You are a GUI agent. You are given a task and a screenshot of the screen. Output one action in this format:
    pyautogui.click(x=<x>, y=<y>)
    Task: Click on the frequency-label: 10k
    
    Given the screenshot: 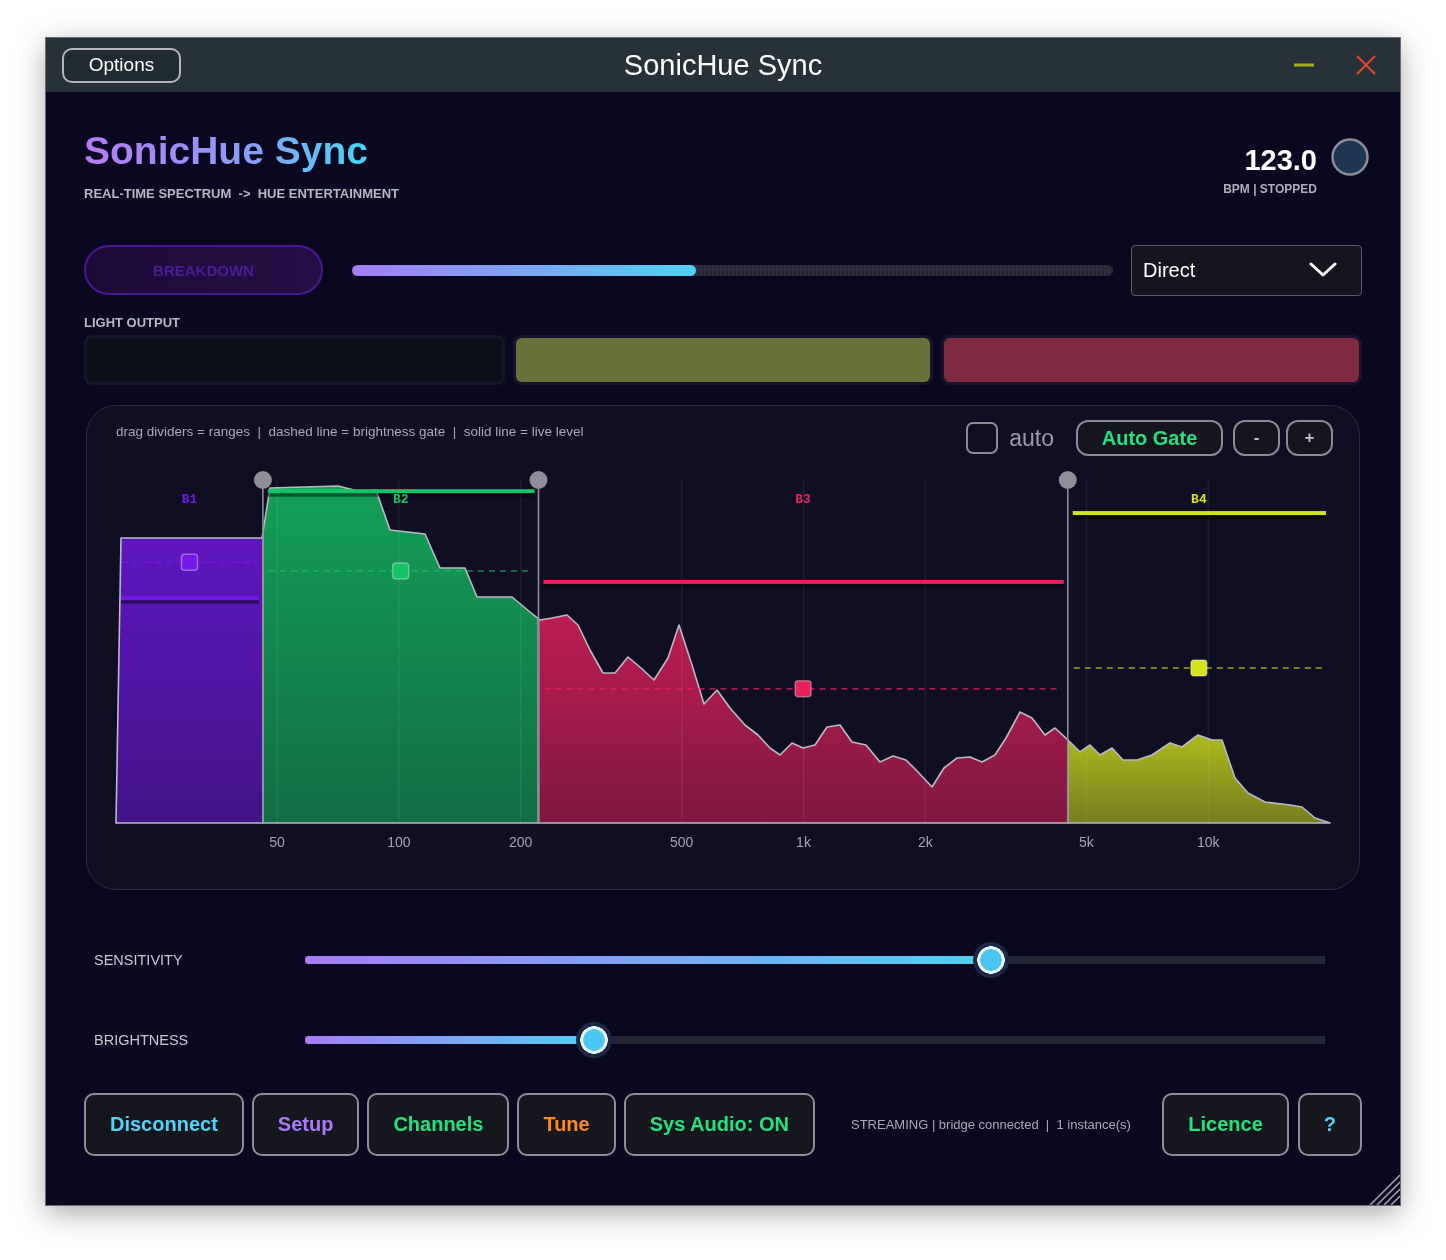 What is the action you would take?
    pyautogui.click(x=1208, y=842)
    